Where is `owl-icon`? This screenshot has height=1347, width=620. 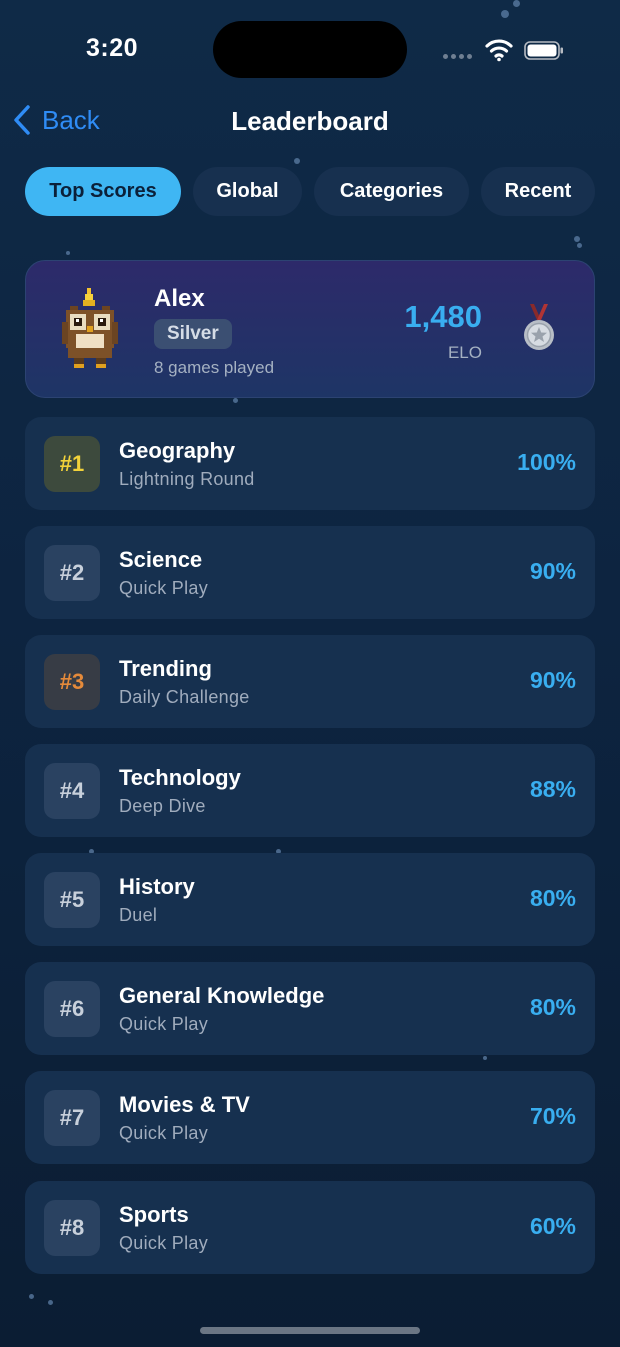 owl-icon is located at coordinates (90, 328).